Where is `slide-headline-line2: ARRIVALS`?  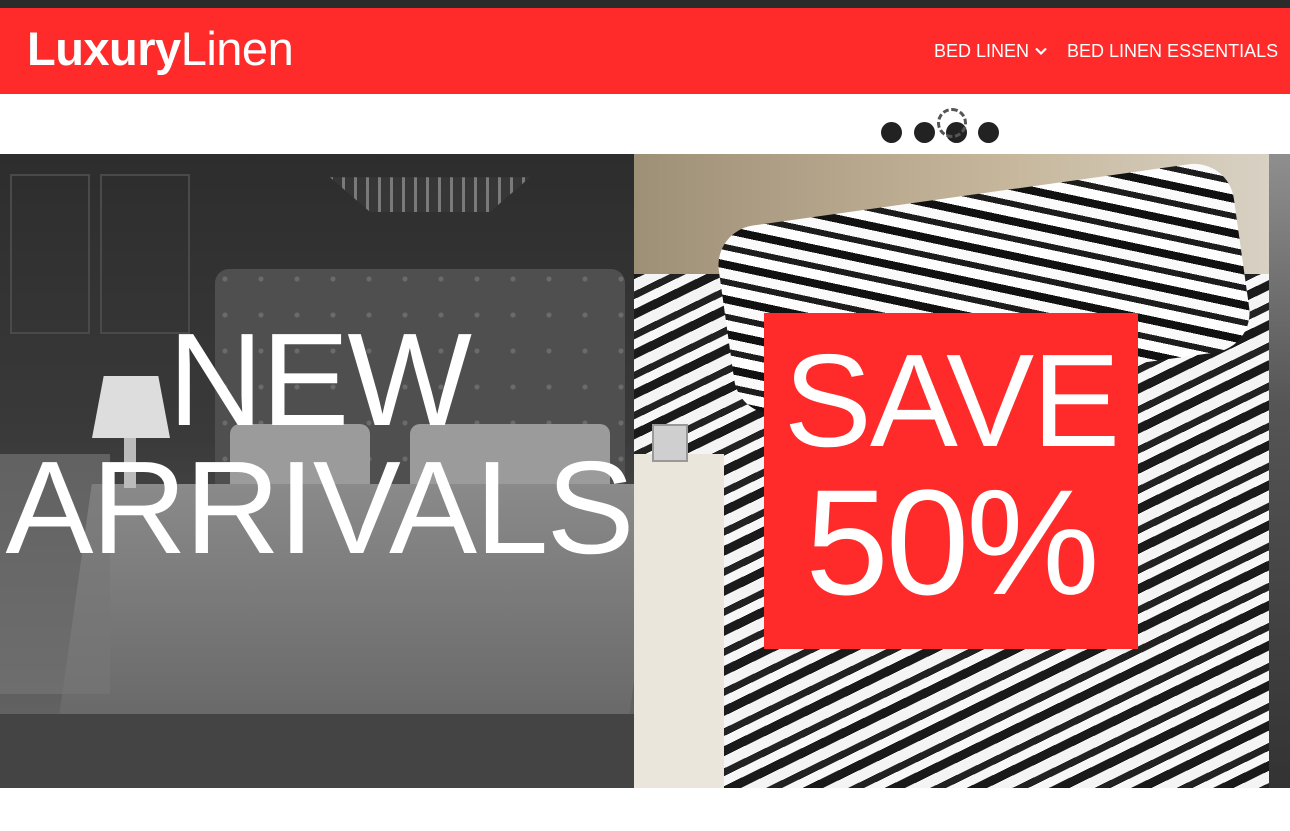
slide-headline-line2: ARRIVALS is located at coordinates (319, 507).